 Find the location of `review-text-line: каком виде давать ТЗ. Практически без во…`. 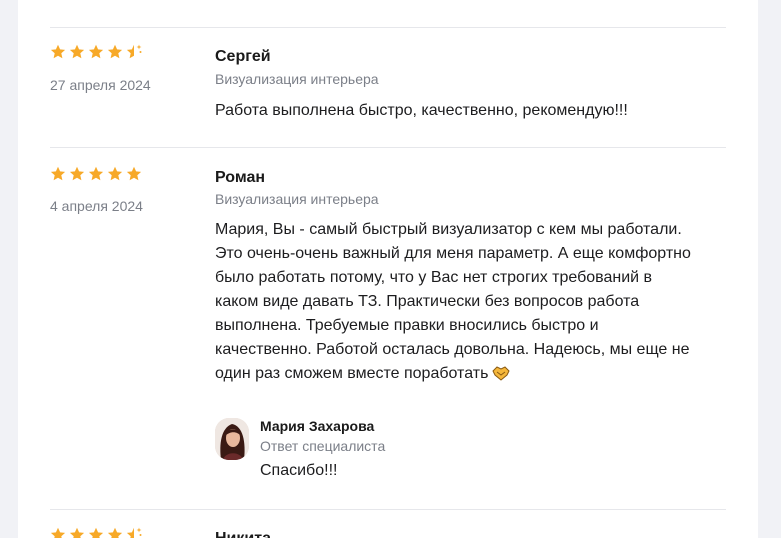

review-text-line: каком виде давать ТЗ. Практически без во… is located at coordinates (427, 301).